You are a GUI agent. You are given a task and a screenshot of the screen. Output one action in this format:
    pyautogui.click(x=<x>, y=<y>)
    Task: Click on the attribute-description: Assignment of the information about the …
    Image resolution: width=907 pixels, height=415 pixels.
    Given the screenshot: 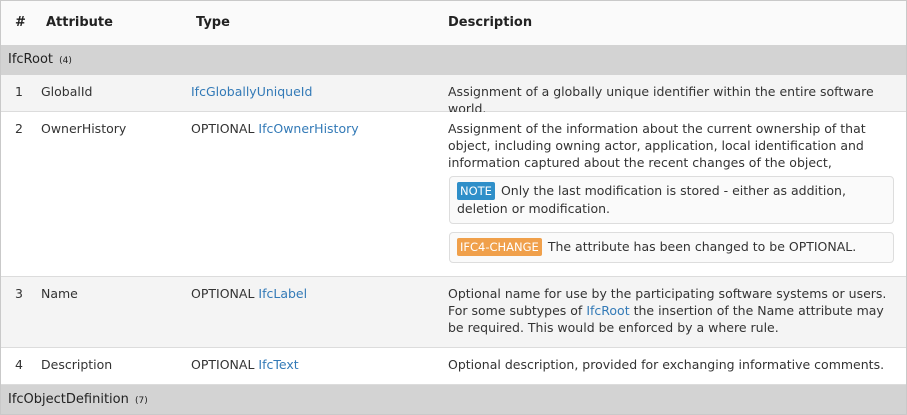 What is the action you would take?
    pyautogui.click(x=657, y=145)
    